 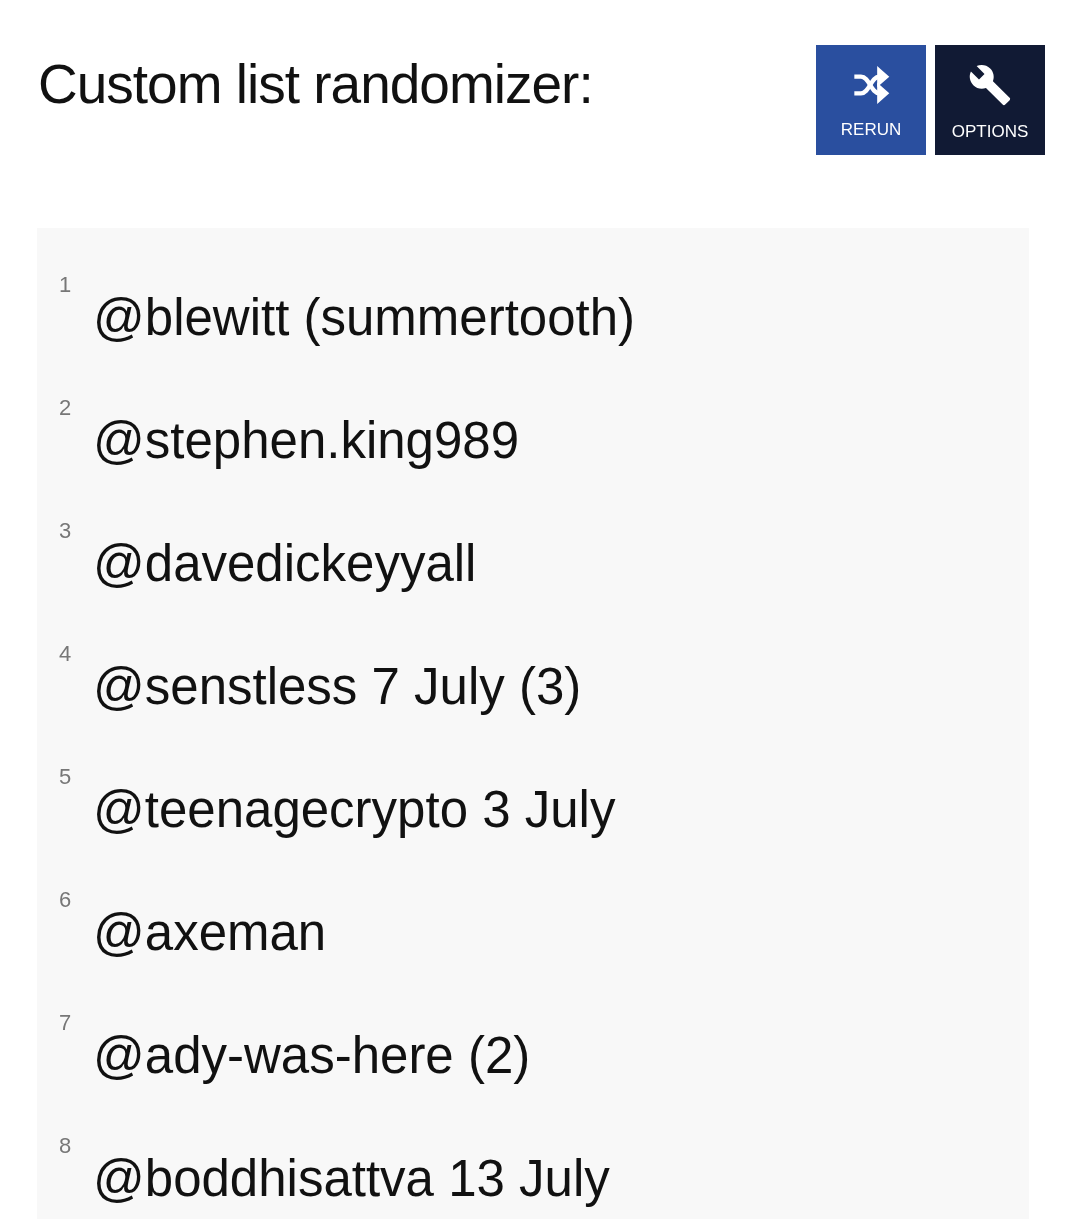 I want to click on item-number: 8, so click(x=66, y=1145).